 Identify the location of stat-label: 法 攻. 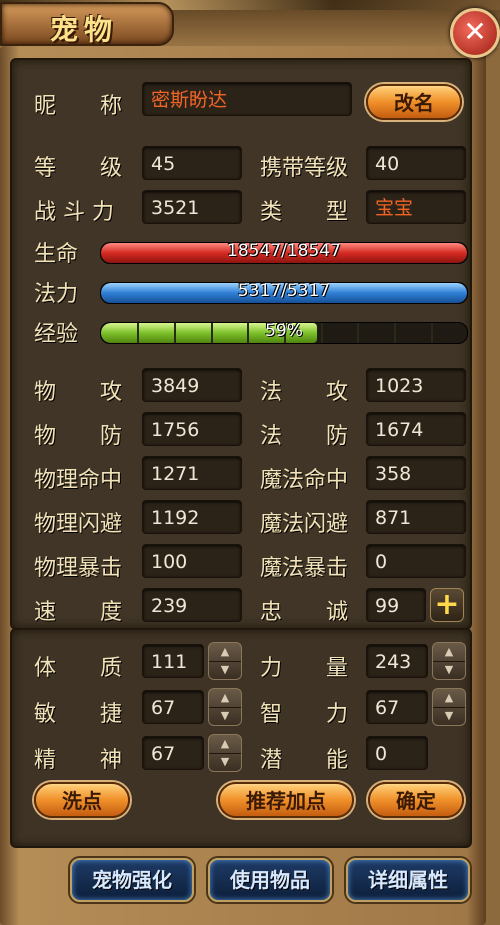
(304, 392).